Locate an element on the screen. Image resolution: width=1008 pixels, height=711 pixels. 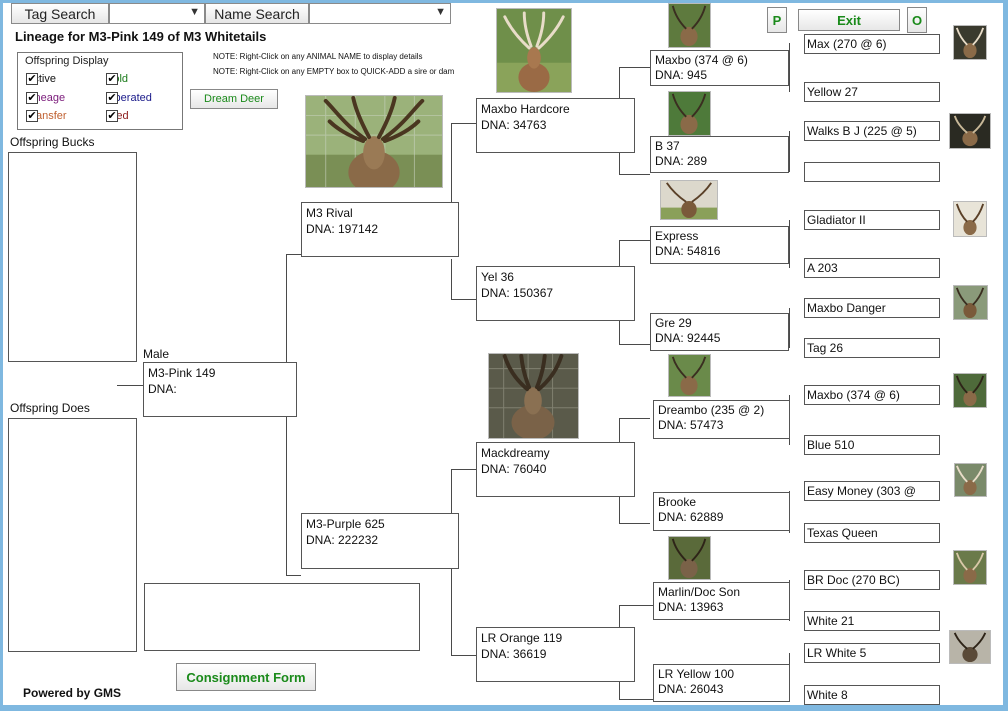
animal-name: Maxbo Hardcore is located at coordinates (525, 109).